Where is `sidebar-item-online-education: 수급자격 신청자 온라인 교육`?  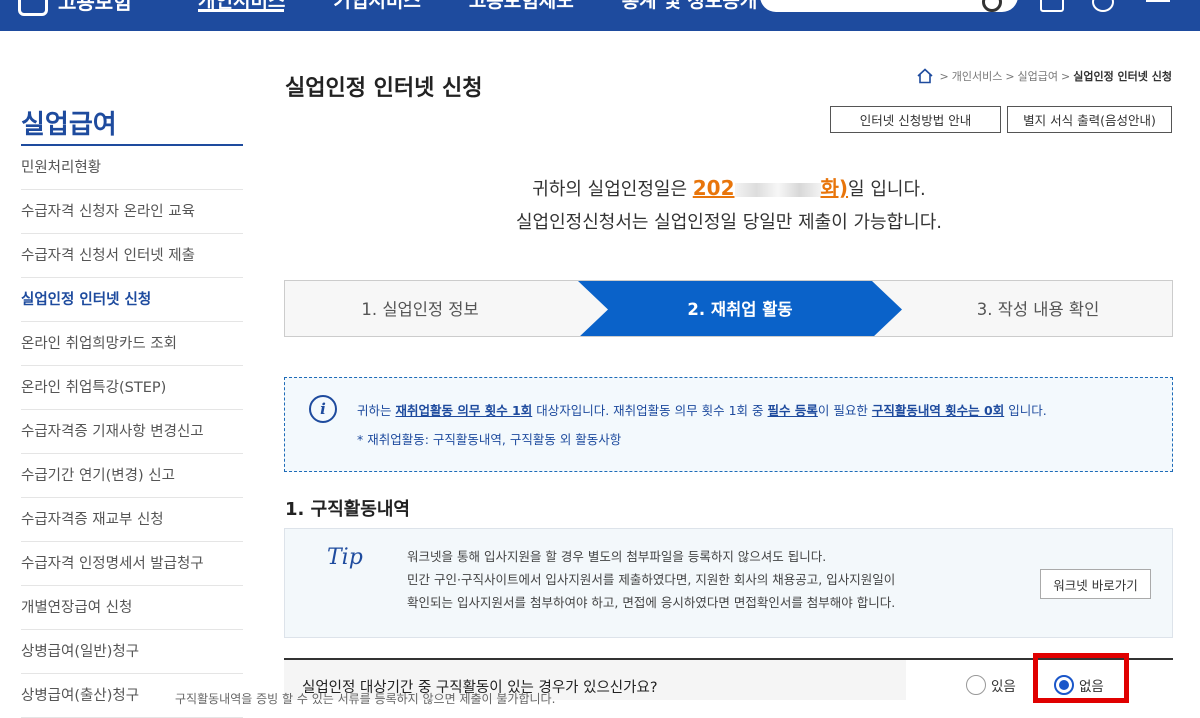
sidebar-item-online-education: 수급자격 신청자 온라인 교육 is located at coordinates (132, 212).